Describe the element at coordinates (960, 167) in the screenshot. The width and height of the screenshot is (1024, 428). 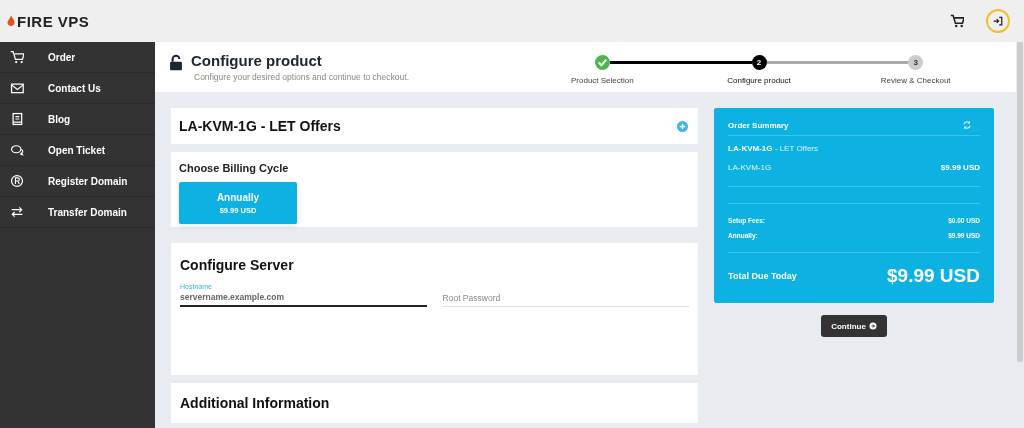
I see `summary-price: $9.99 USD` at that location.